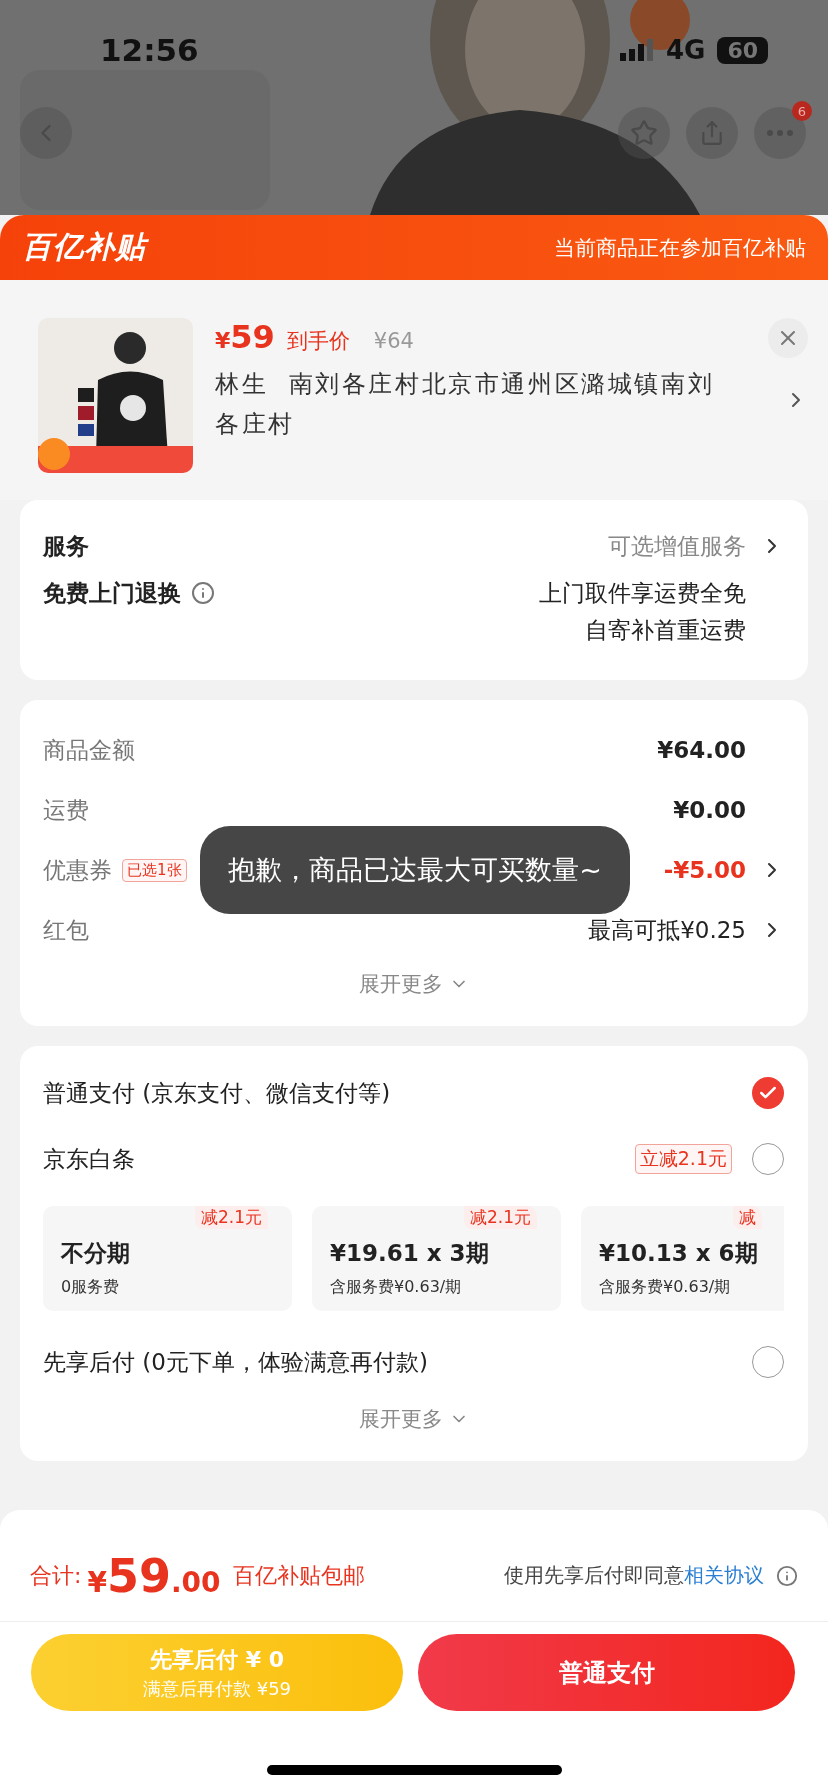 The height and width of the screenshot is (1792, 828). What do you see at coordinates (46, 133) in the screenshot?
I see `back-button` at bounding box center [46, 133].